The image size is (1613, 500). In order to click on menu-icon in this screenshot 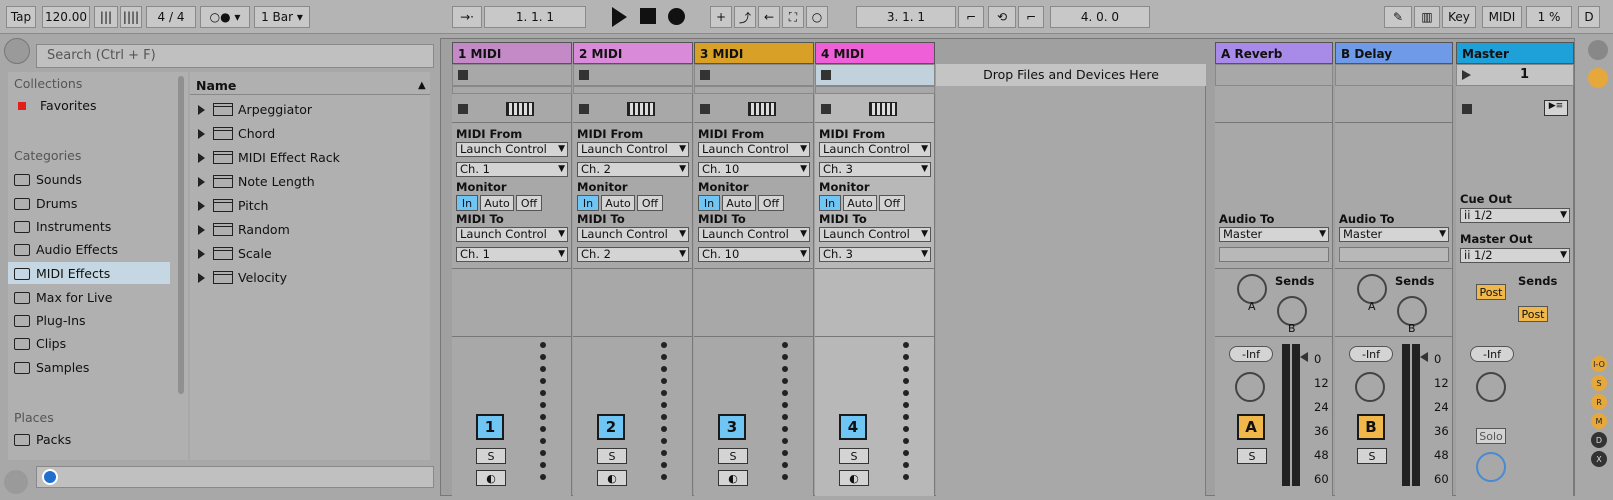, I will do `click(1598, 50)`.